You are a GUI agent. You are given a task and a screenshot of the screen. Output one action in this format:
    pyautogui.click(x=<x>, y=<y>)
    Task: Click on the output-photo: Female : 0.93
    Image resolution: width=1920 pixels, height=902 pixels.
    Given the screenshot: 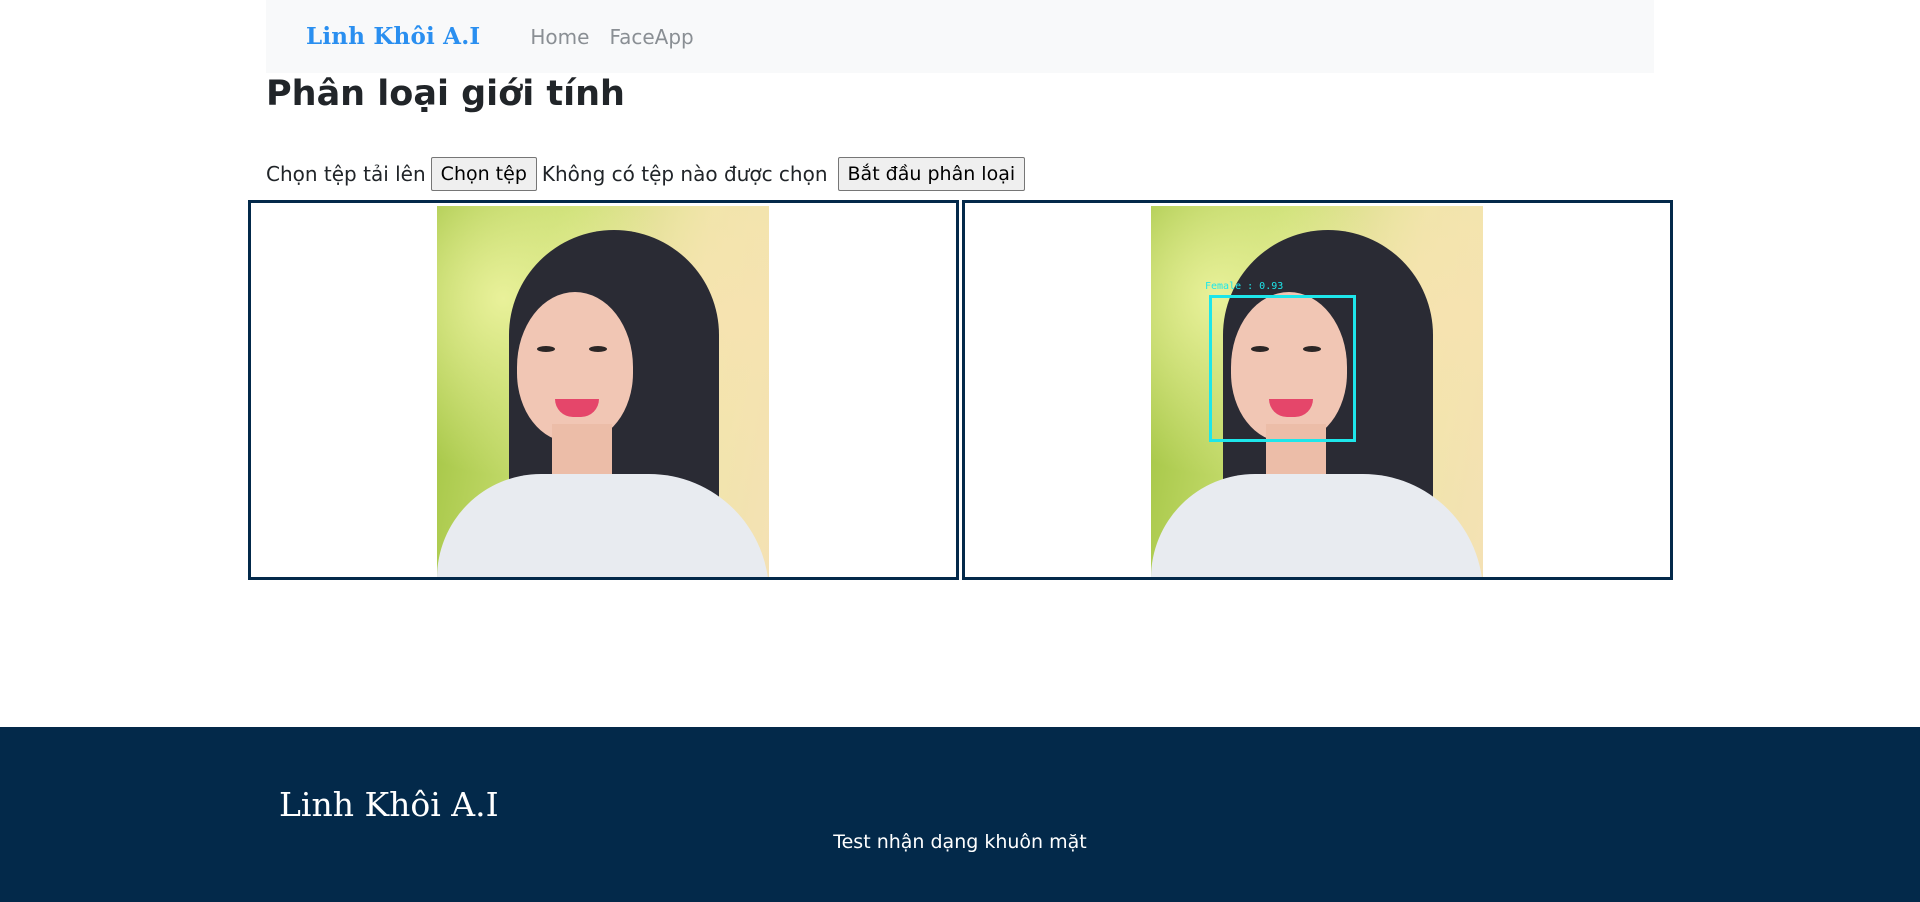 What is the action you would take?
    pyautogui.click(x=1317, y=391)
    